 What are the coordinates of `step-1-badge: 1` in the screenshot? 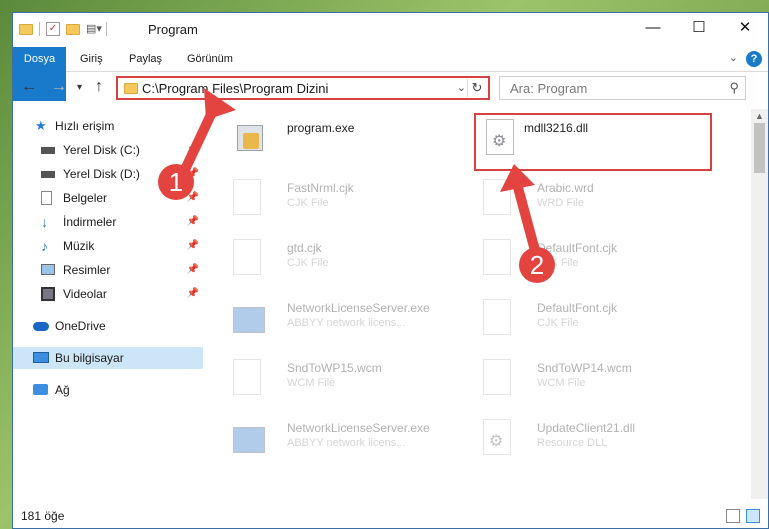 It's located at (176, 182).